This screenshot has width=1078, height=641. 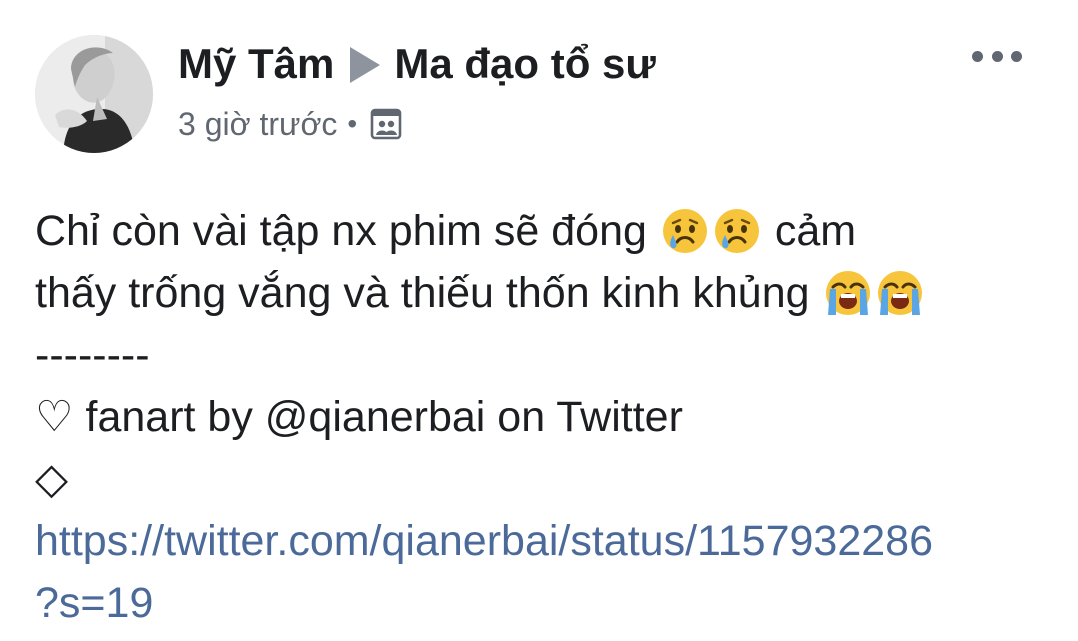 What do you see at coordinates (386, 124) in the screenshot?
I see `photo-album-icon` at bounding box center [386, 124].